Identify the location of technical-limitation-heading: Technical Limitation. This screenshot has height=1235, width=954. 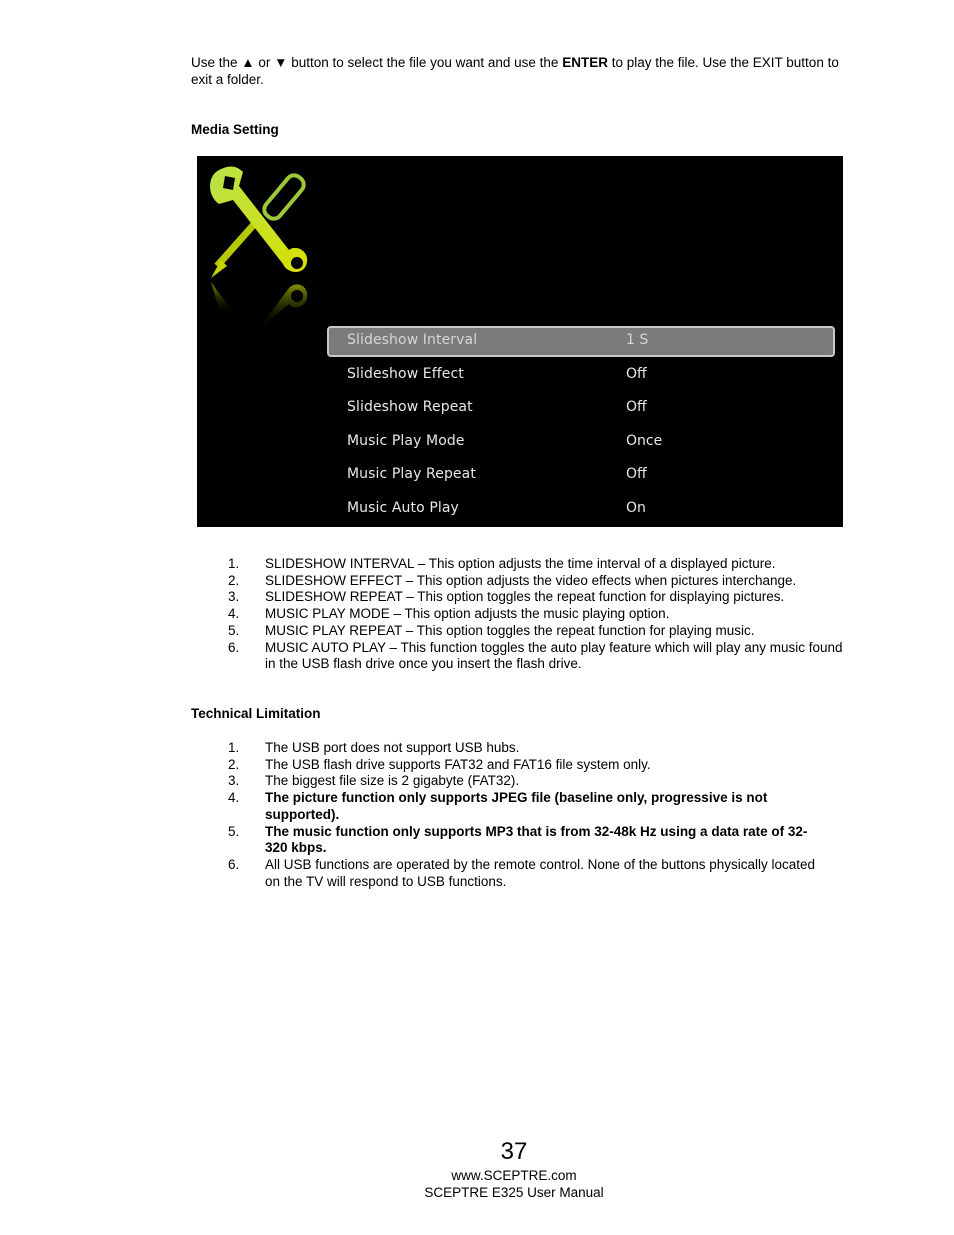
(256, 713).